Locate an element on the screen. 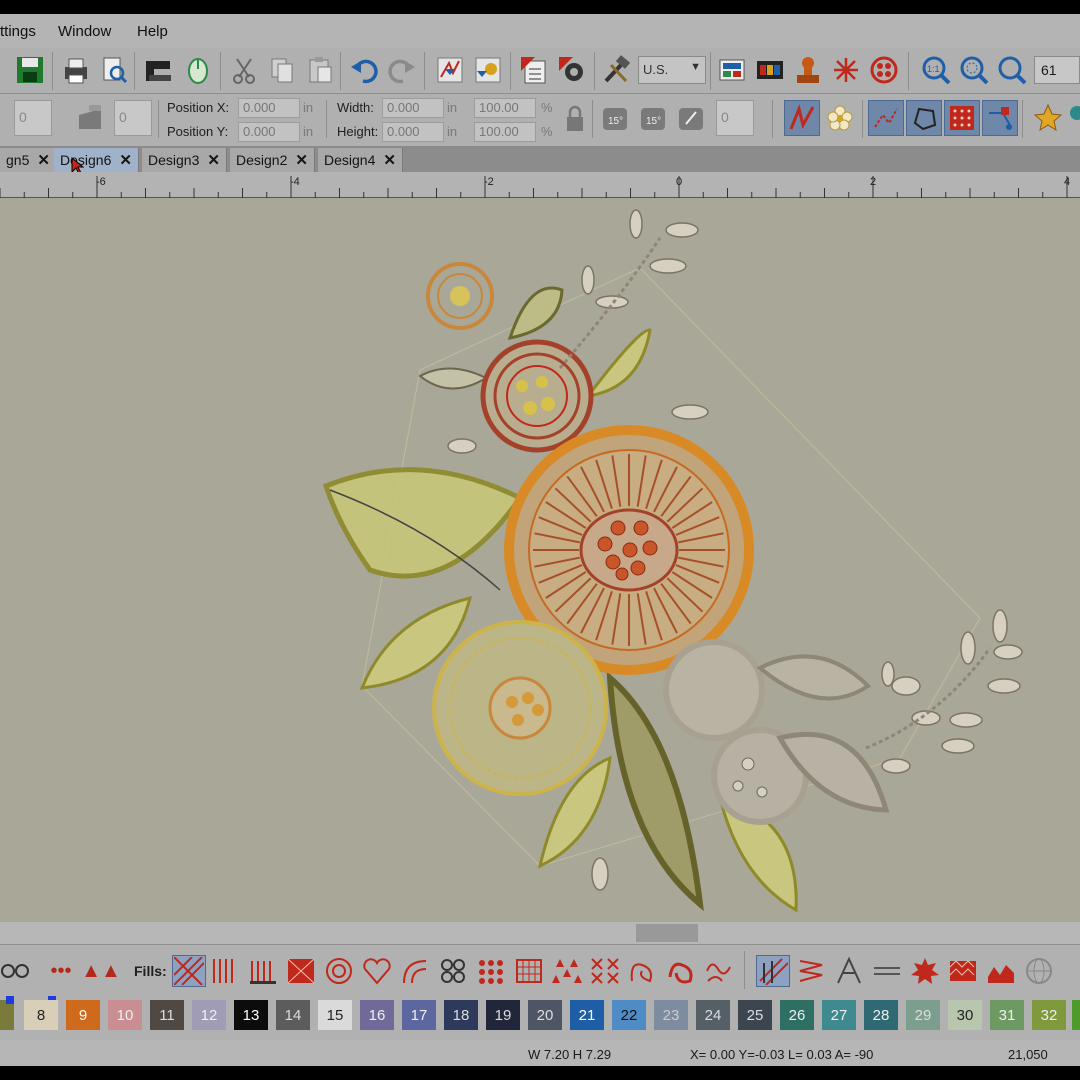 The width and height of the screenshot is (1080, 1080). rotate-spinner-2: 0 is located at coordinates (133, 118).